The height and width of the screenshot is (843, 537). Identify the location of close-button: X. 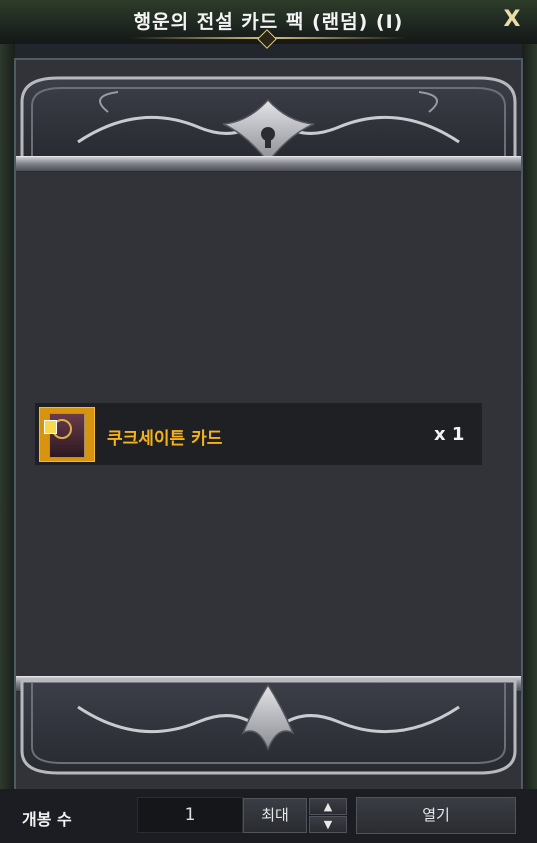
(512, 20).